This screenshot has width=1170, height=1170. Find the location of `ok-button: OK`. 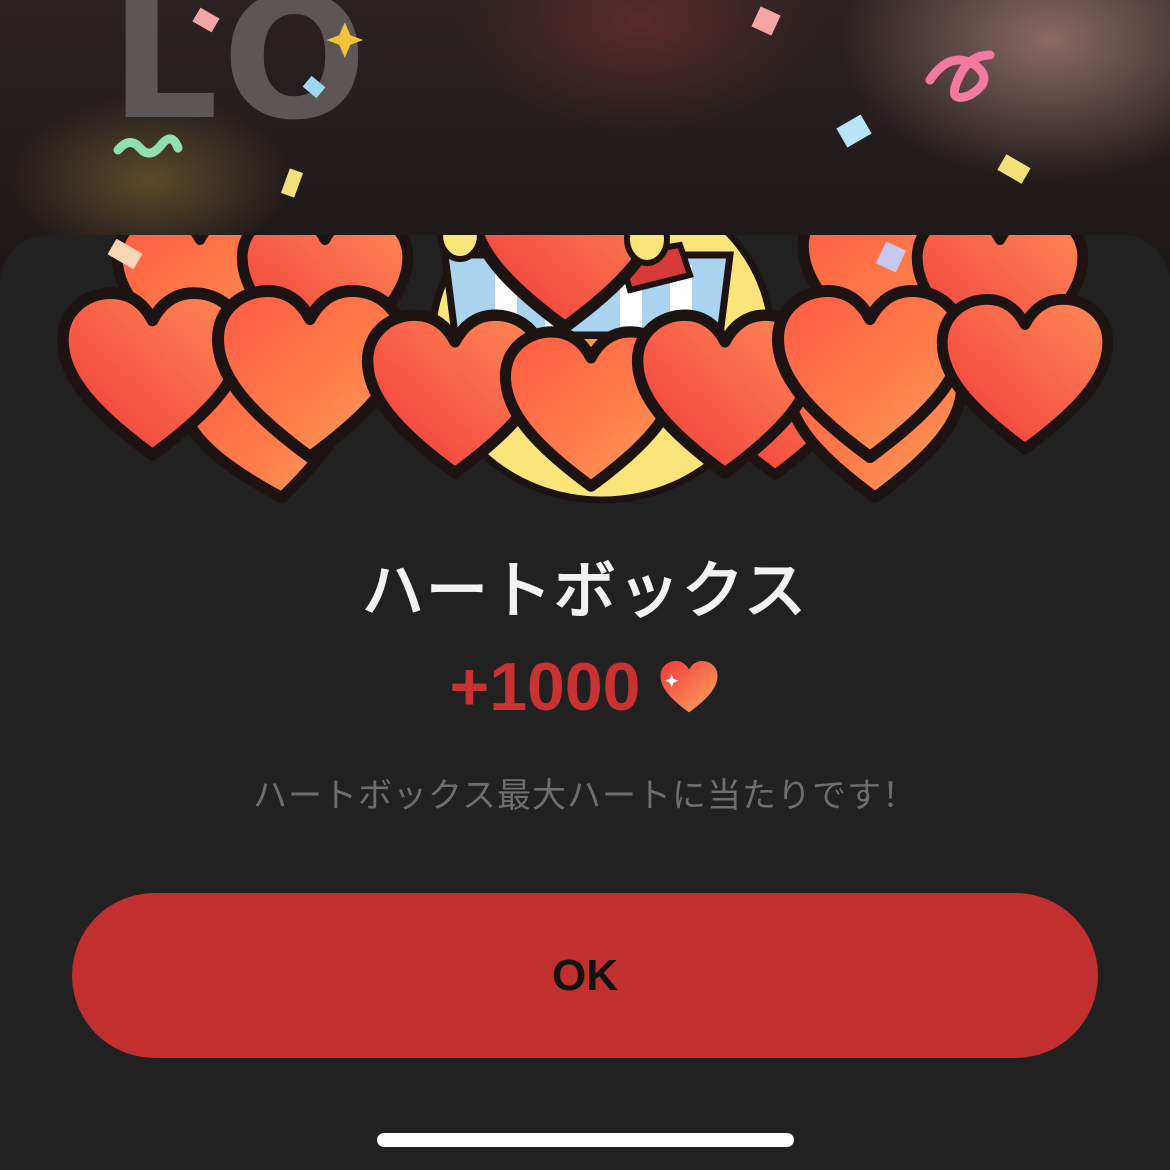

ok-button: OK is located at coordinates (585, 975).